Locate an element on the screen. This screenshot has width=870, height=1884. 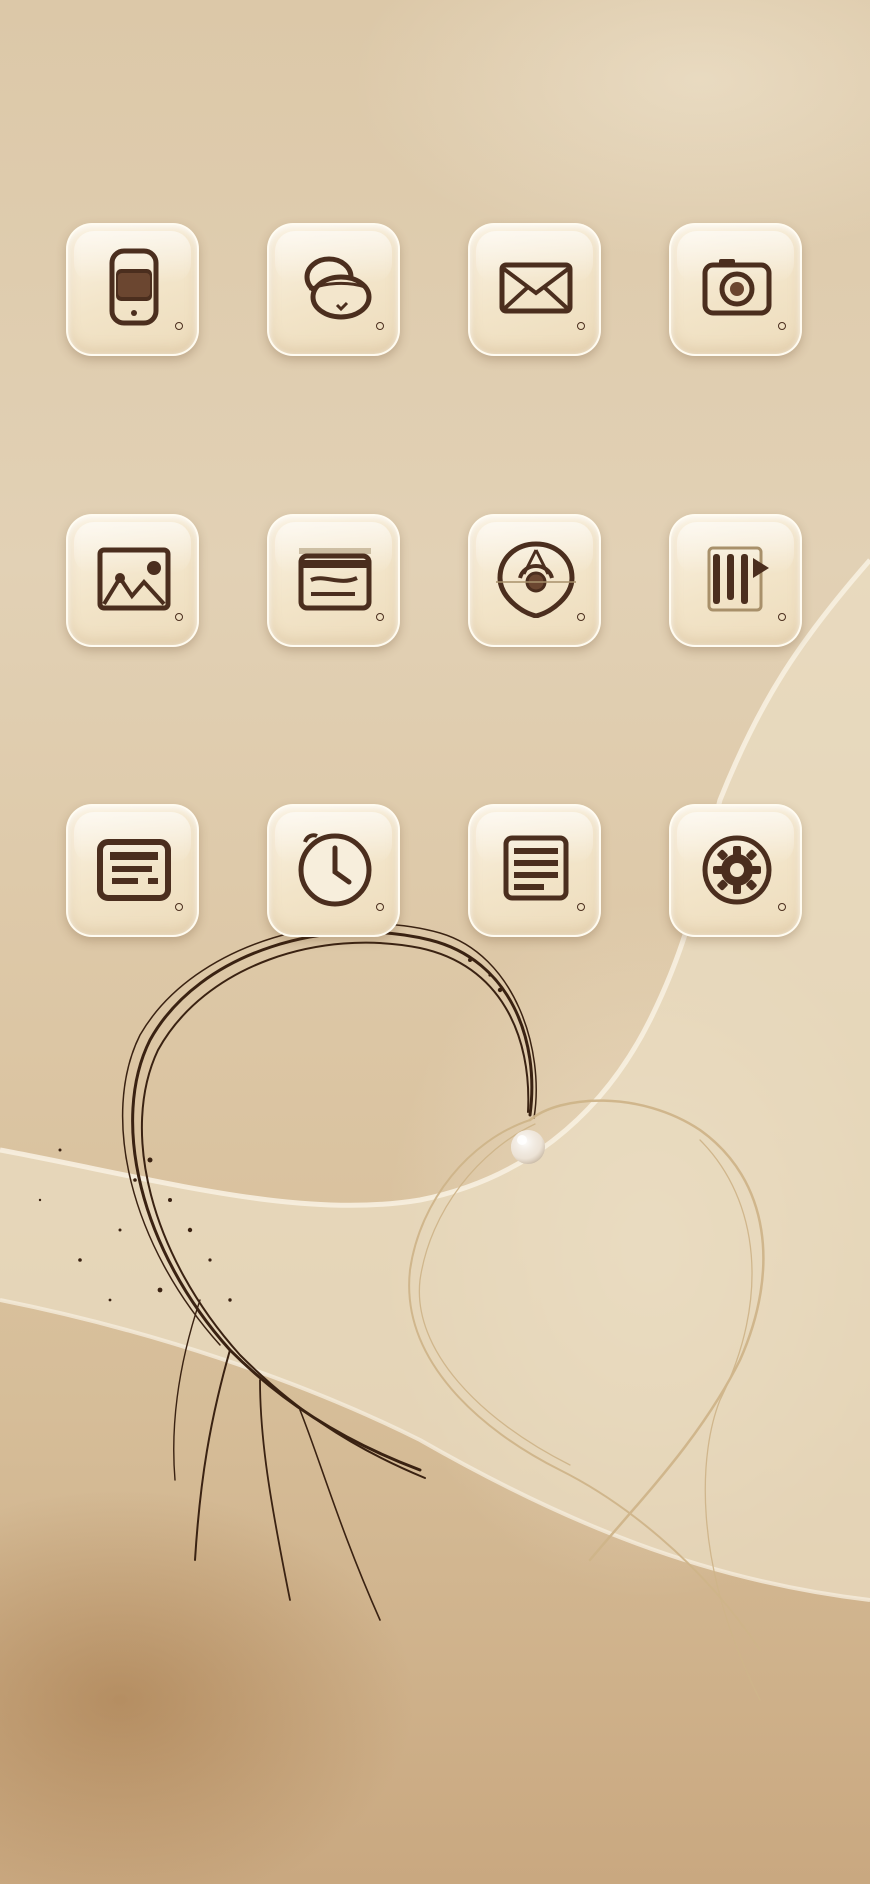
app-icon-music is located at coordinates (735, 580).